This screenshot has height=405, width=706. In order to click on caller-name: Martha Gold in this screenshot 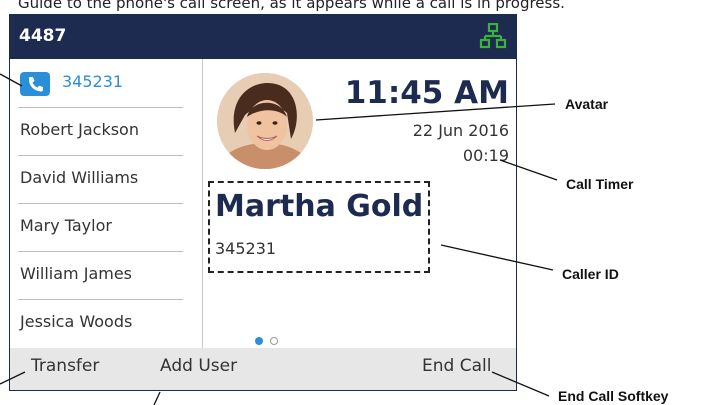, I will do `click(319, 206)`.